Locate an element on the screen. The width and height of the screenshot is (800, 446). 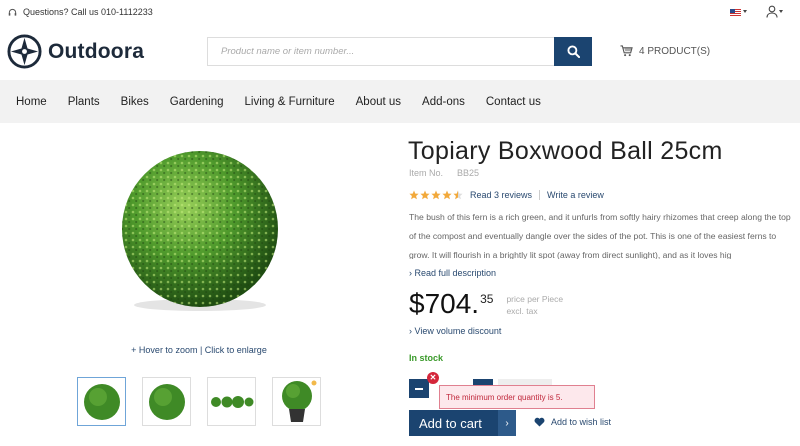
cart-summary: 4 PRODUCT(S) is located at coordinates (665, 51).